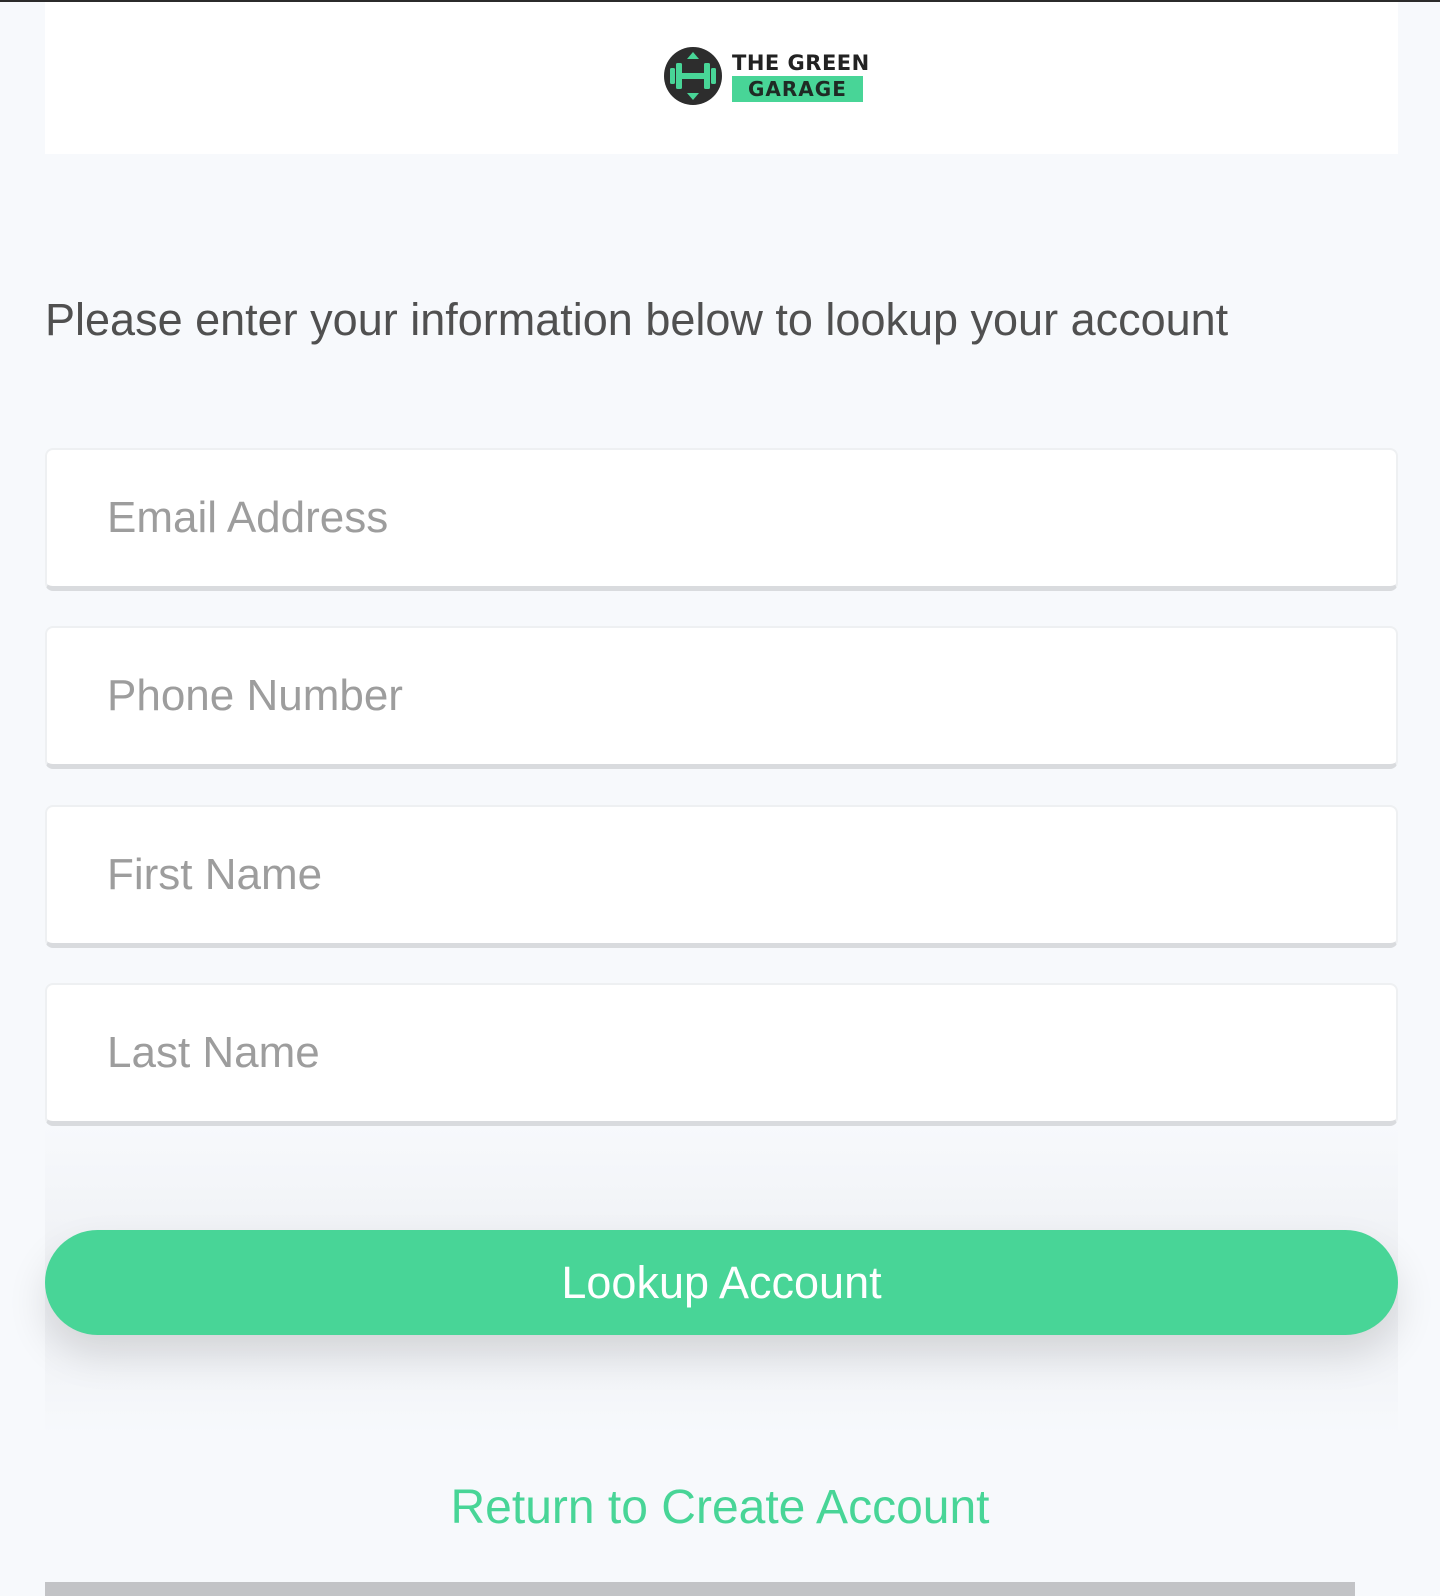 Image resolution: width=1440 pixels, height=1596 pixels. Describe the element at coordinates (721, 876) in the screenshot. I see `first-name-field` at that location.